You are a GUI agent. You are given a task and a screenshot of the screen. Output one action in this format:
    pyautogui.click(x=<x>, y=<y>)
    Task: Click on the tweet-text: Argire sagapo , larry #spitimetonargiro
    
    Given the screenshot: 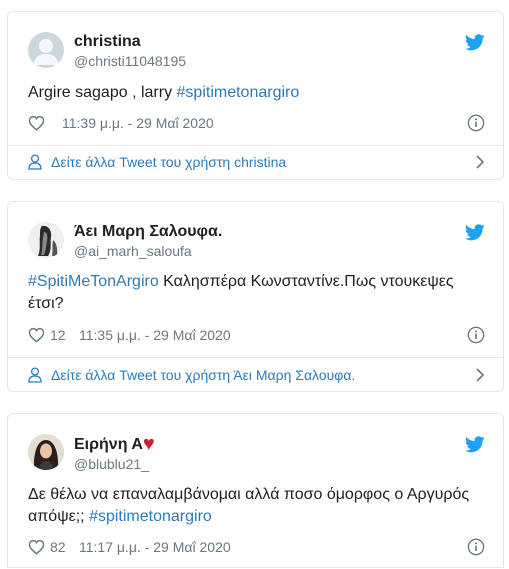 What is the action you would take?
    pyautogui.click(x=255, y=93)
    